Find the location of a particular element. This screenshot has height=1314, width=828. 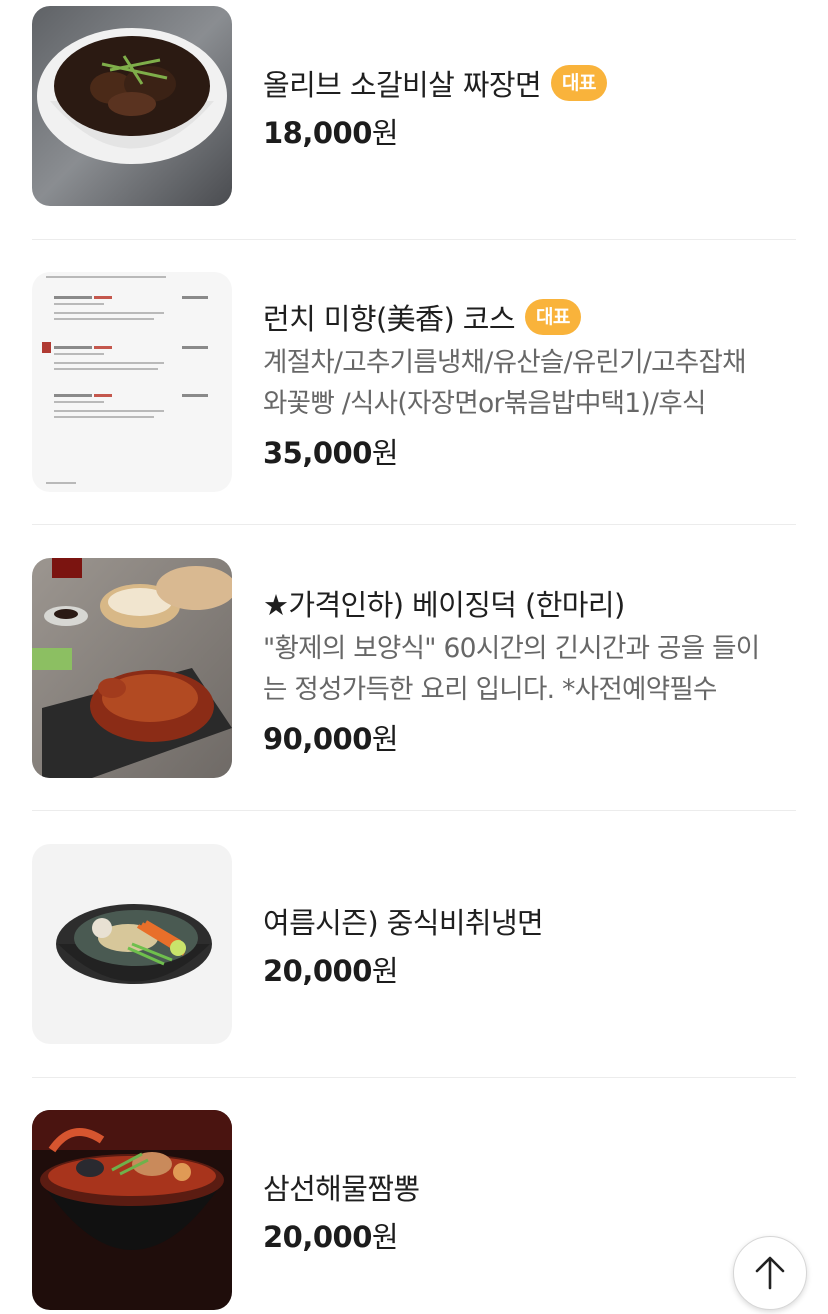

jjajangmyeon-photo is located at coordinates (132, 106).